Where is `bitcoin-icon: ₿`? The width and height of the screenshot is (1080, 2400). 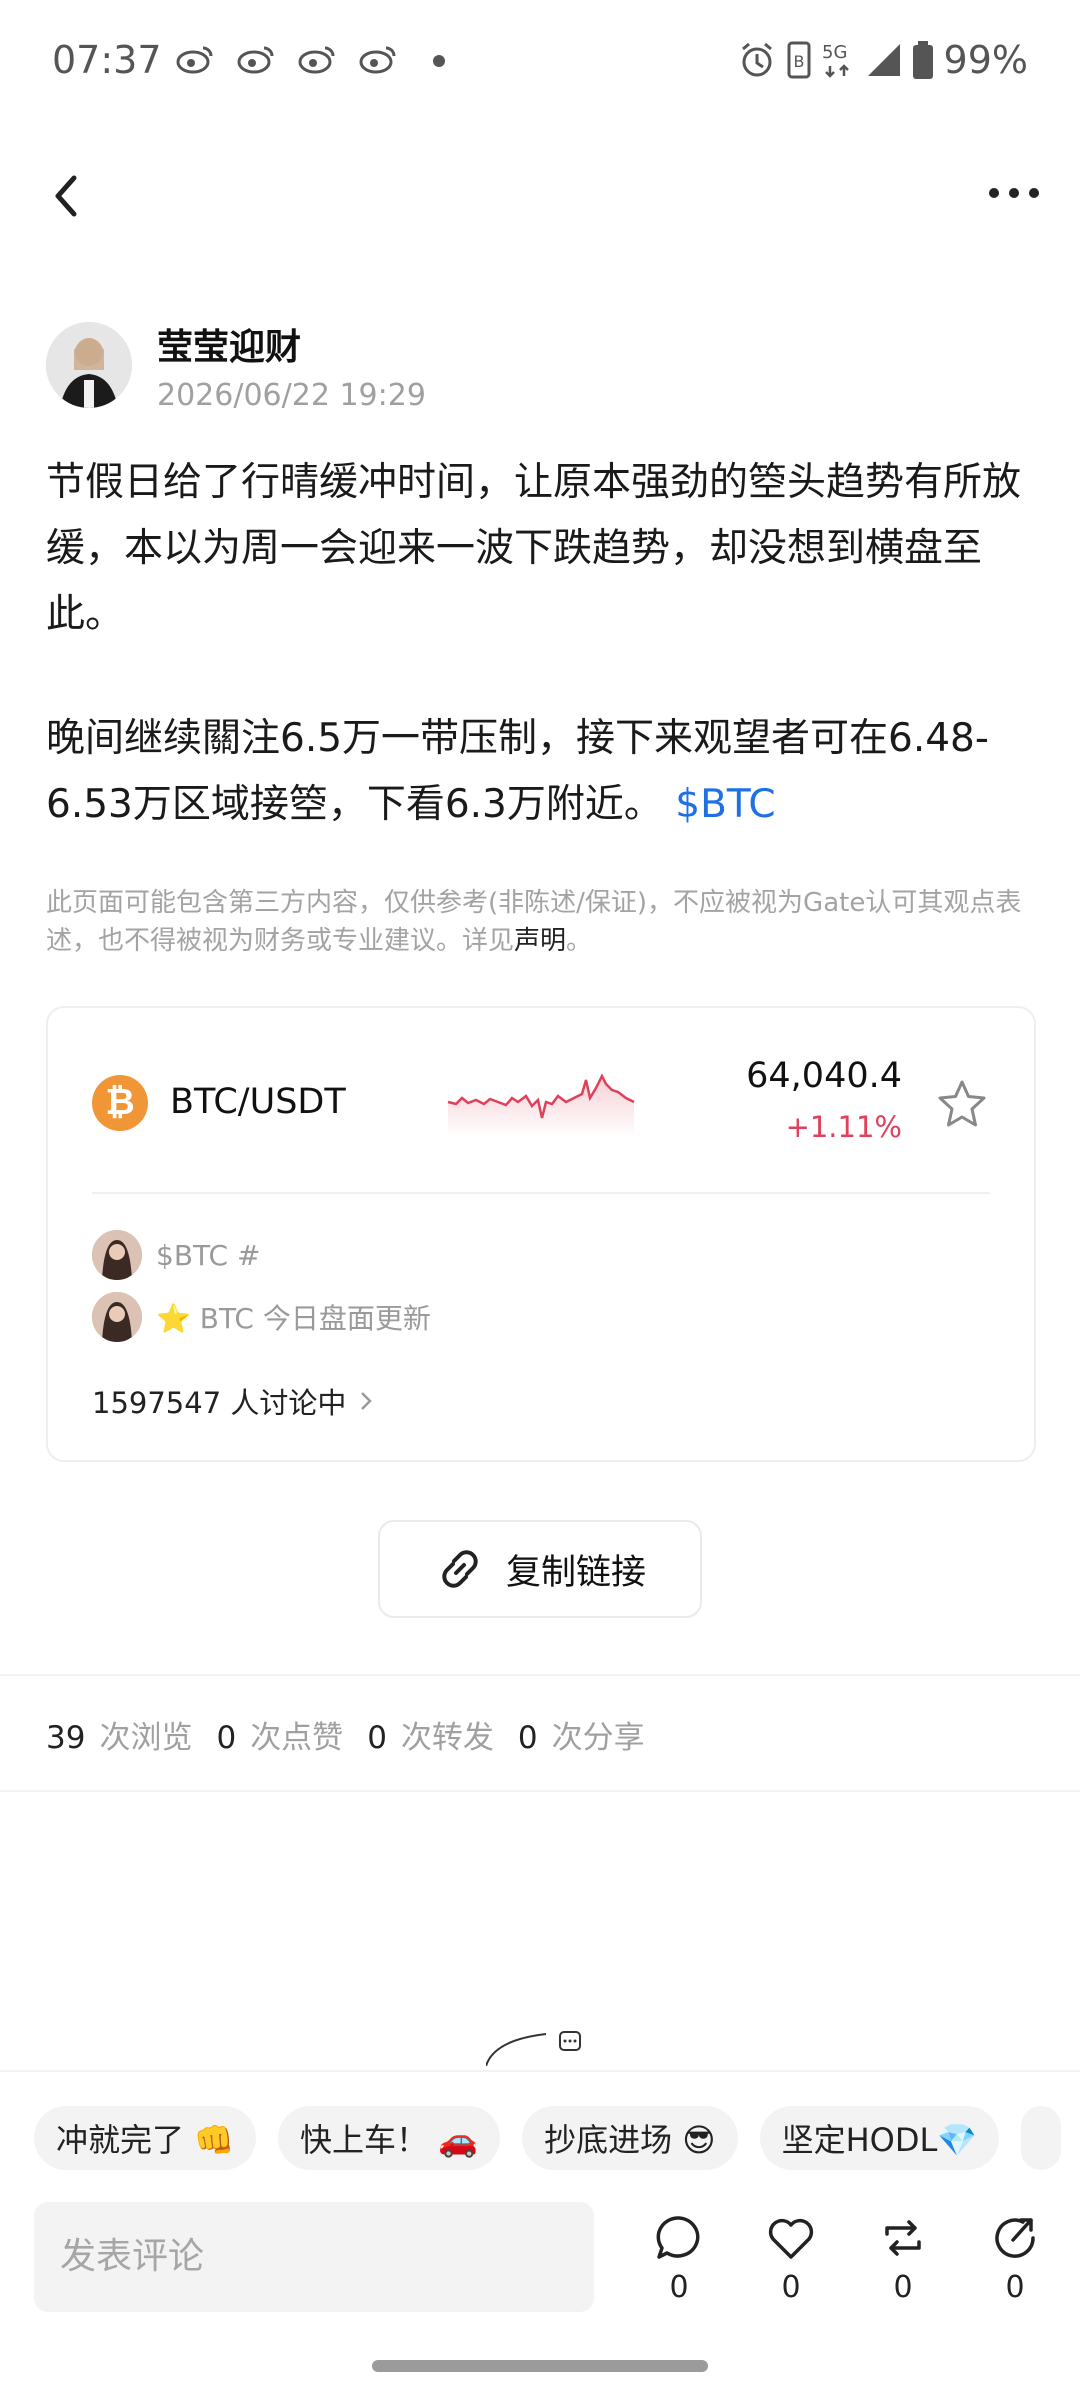 bitcoin-icon: ₿ is located at coordinates (120, 1103).